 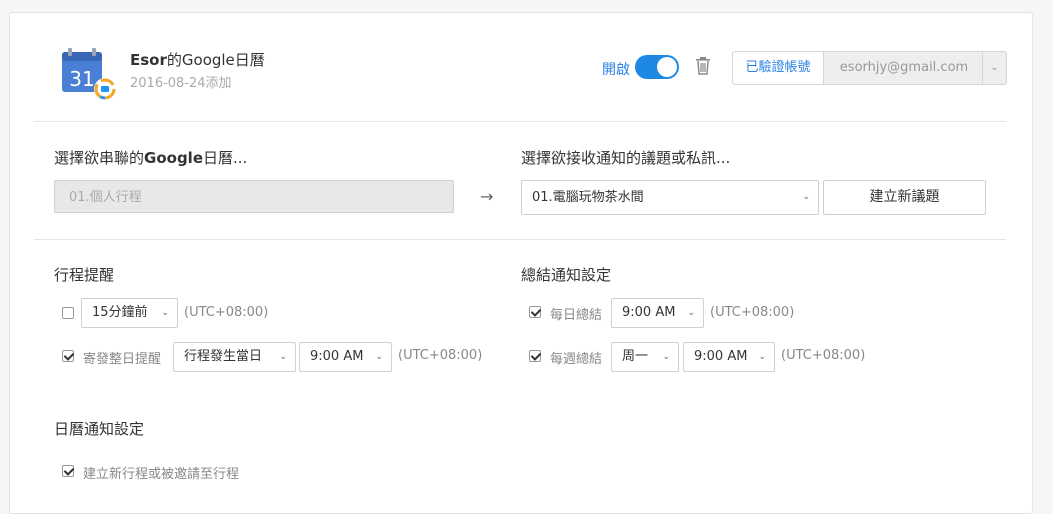 I want to click on allday-reminder-checkbox, so click(x=68, y=356).